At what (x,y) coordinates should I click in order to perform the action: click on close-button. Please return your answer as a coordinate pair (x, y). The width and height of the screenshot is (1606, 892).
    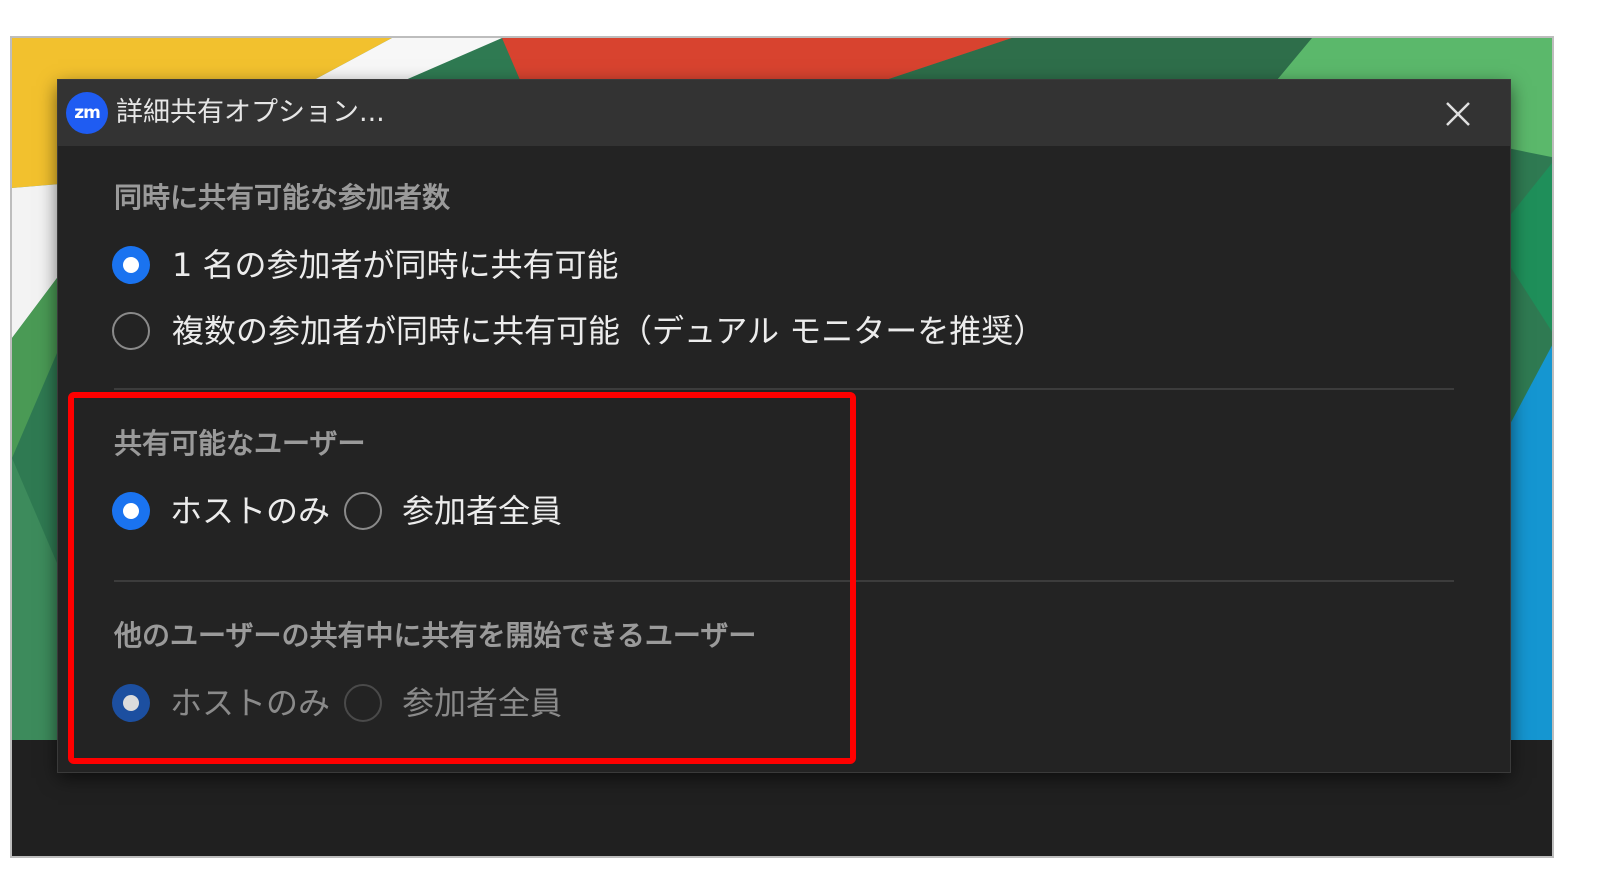
    Looking at the image, I should click on (1458, 114).